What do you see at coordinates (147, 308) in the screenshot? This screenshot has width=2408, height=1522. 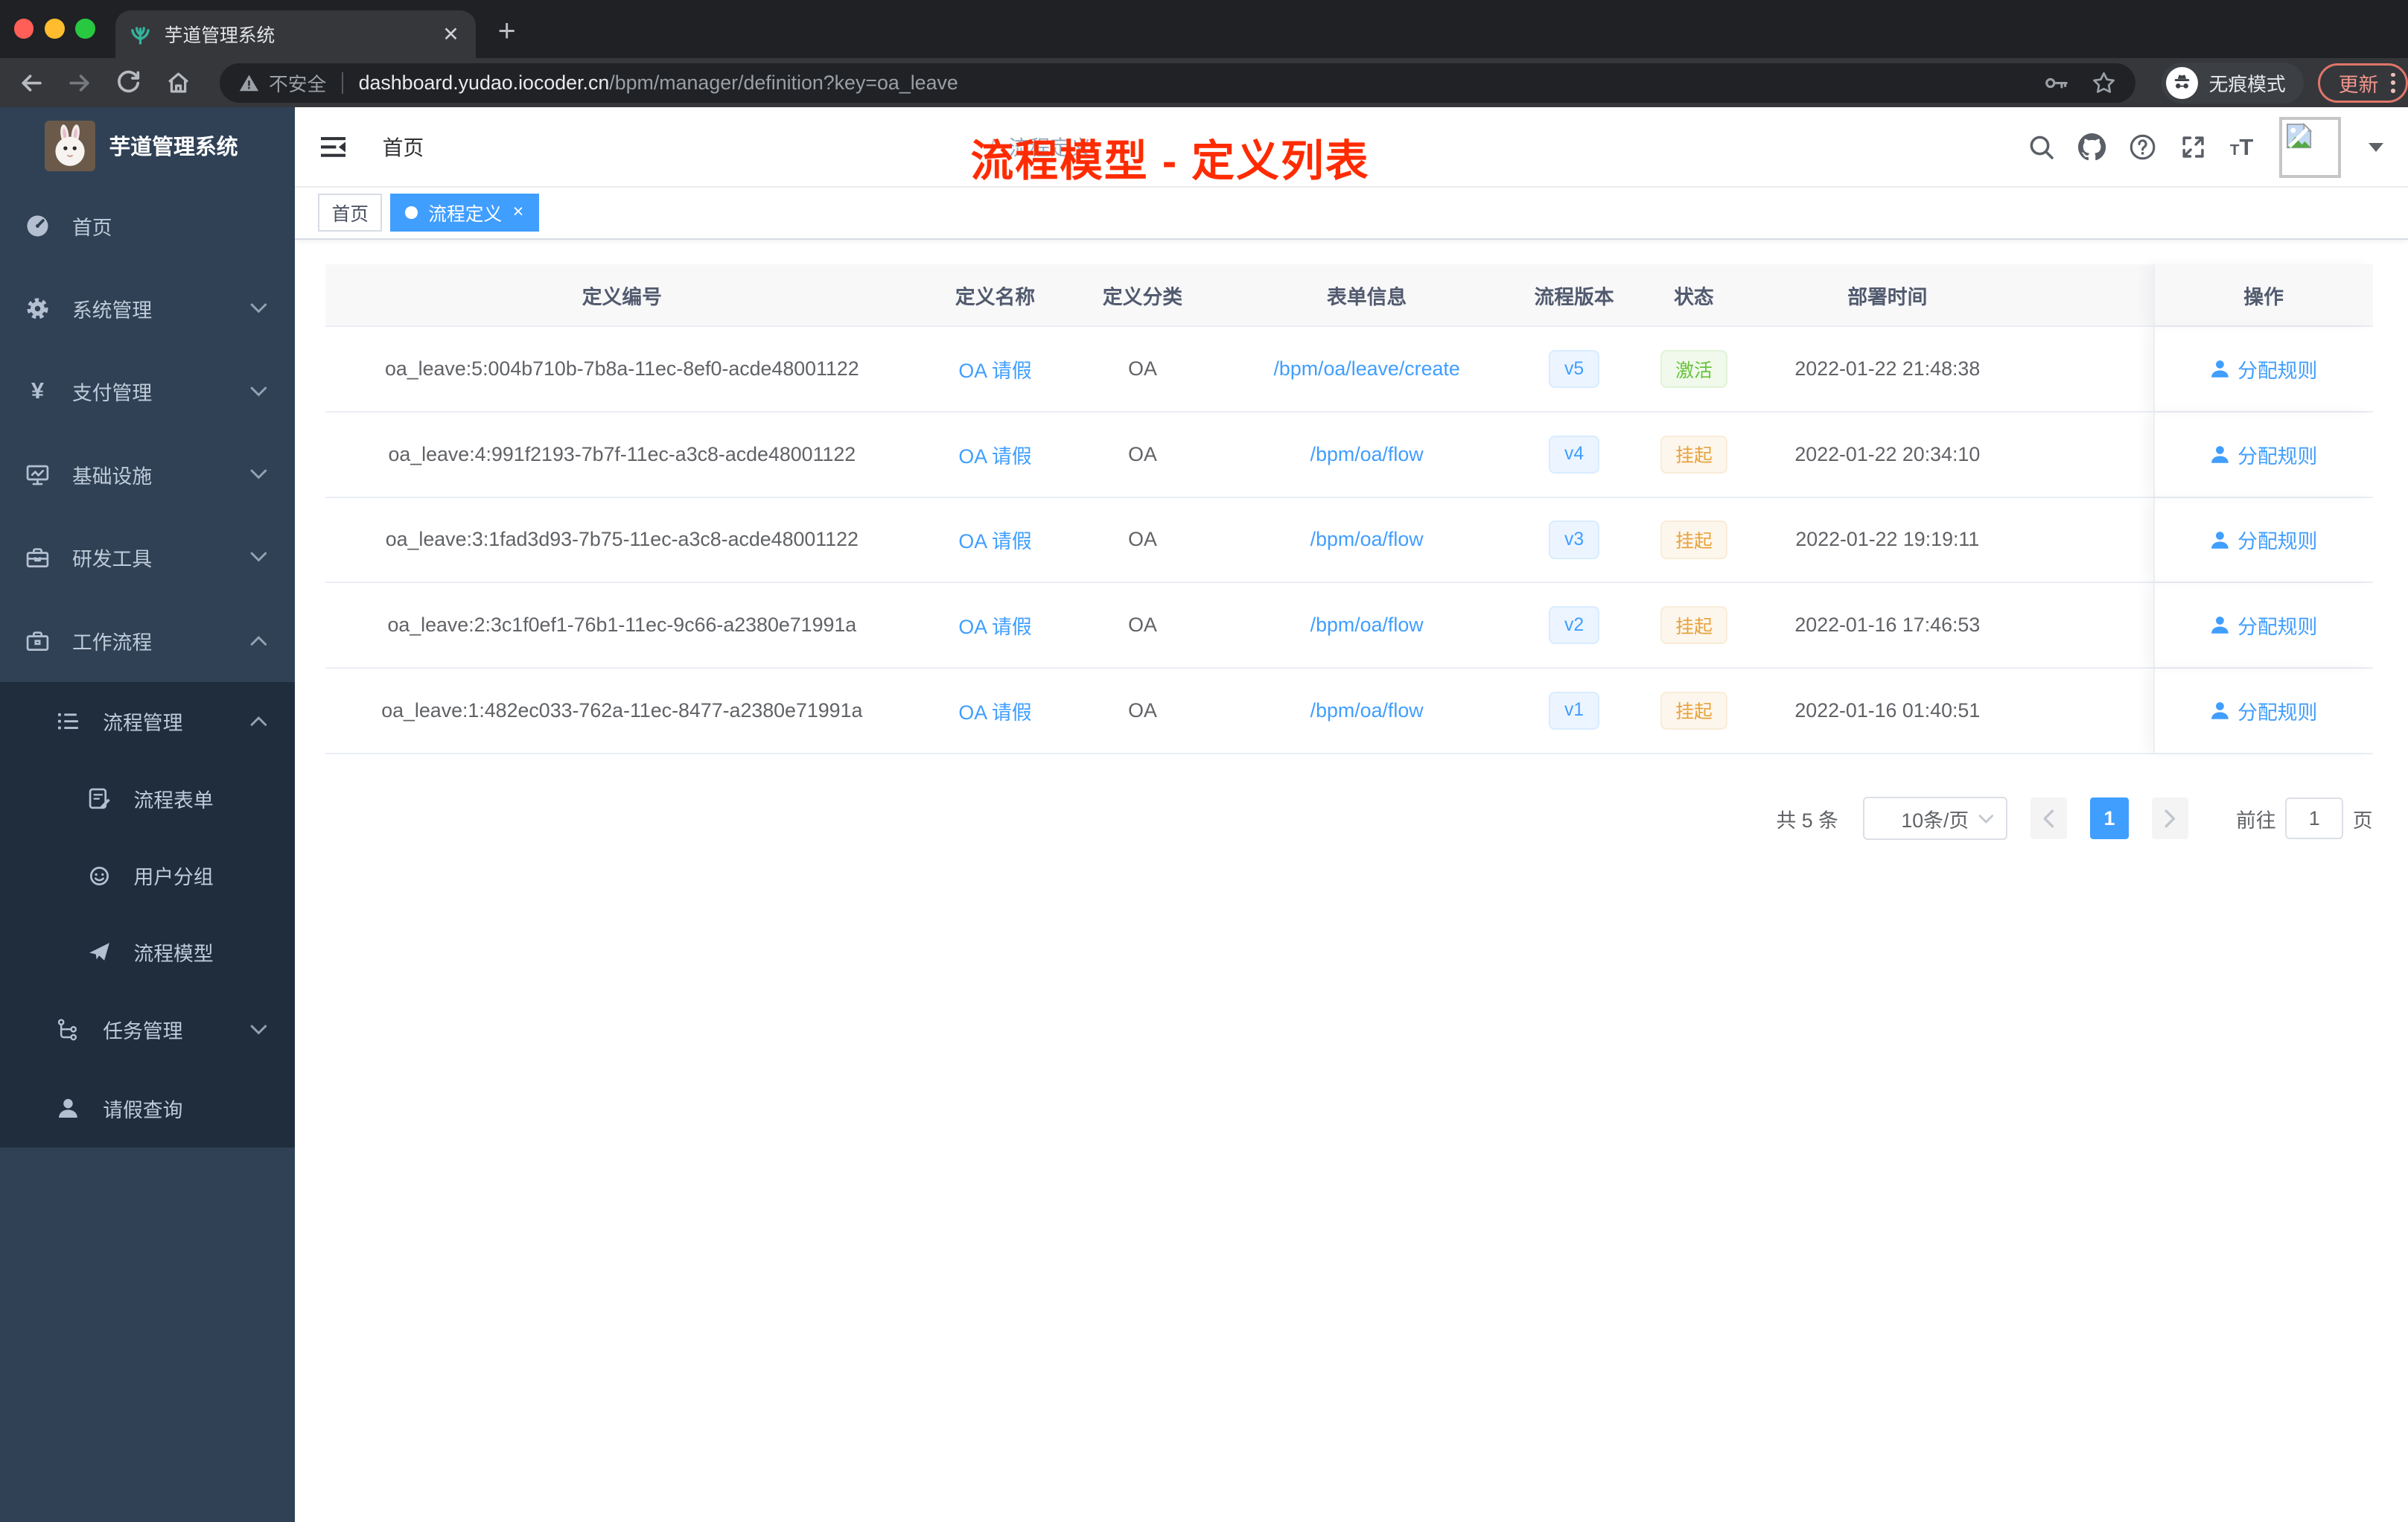 I see `sidebar-item-system: 系统管理` at bounding box center [147, 308].